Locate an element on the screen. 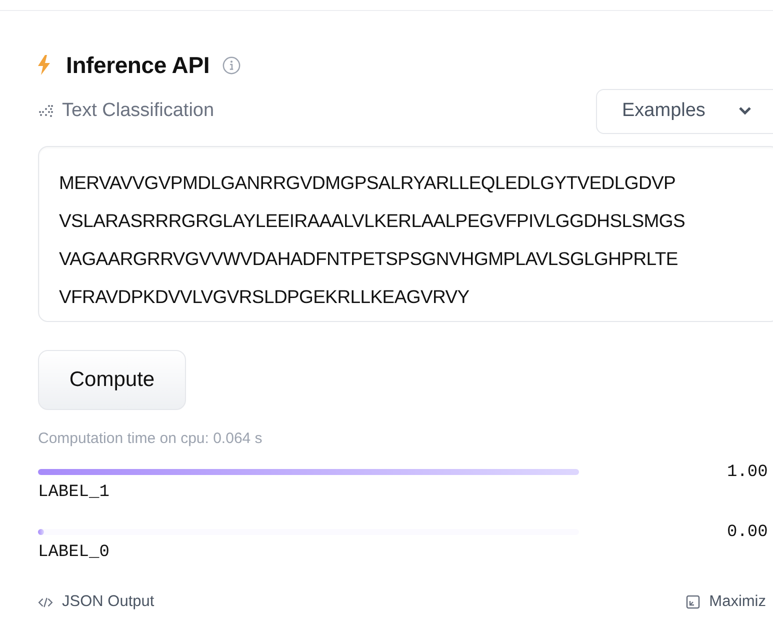  lightning-icon is located at coordinates (44, 65).